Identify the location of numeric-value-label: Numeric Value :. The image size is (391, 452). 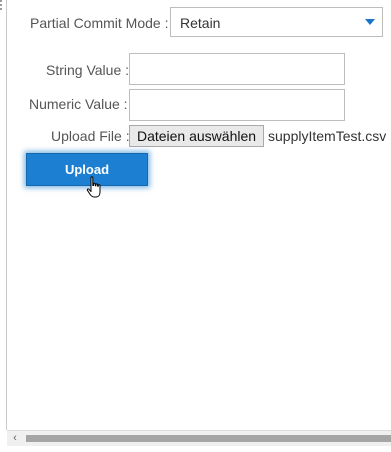
(78, 104).